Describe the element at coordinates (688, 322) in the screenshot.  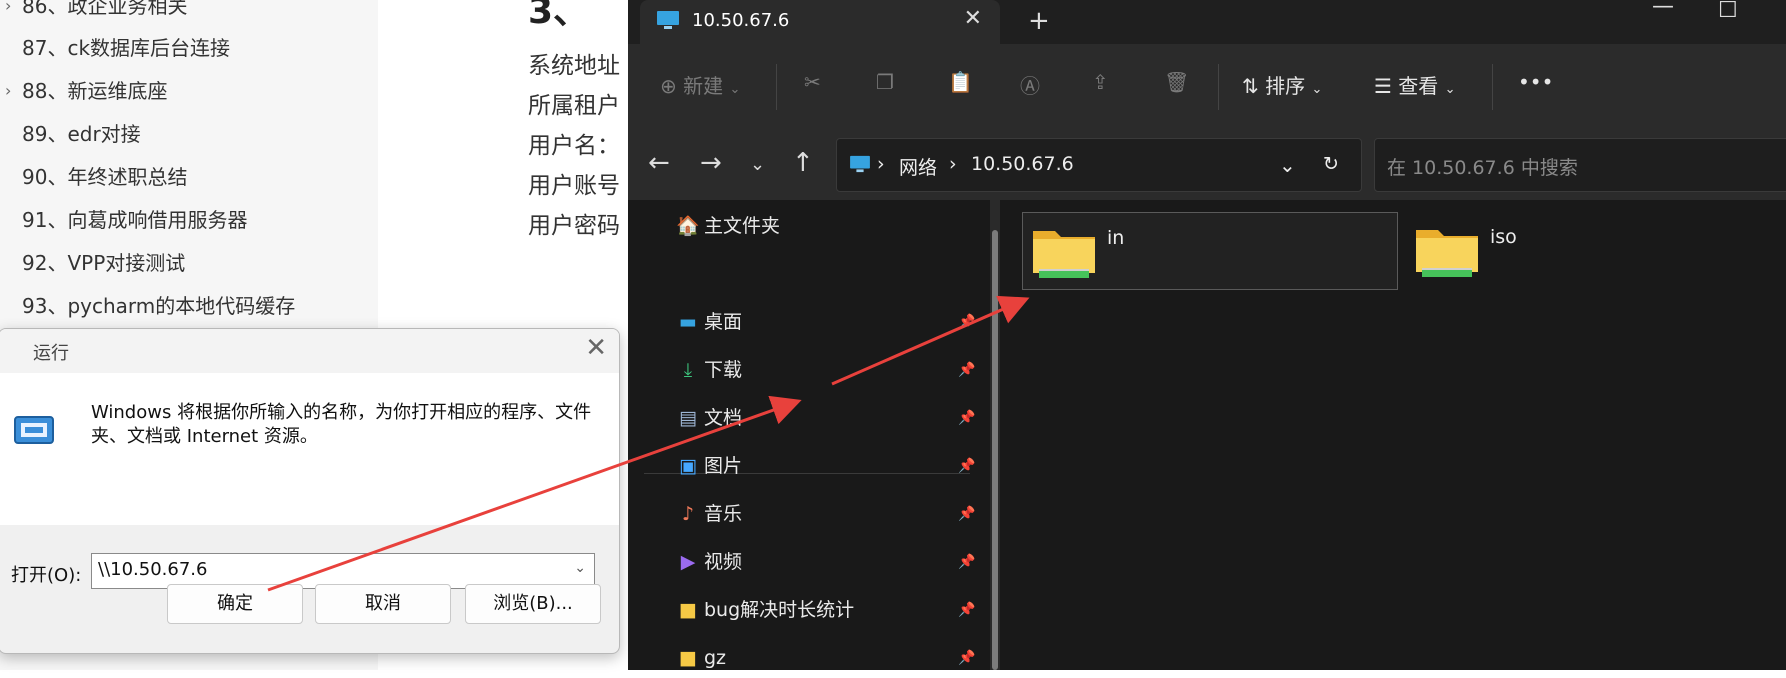
I see `desktop-icon: ▬` at that location.